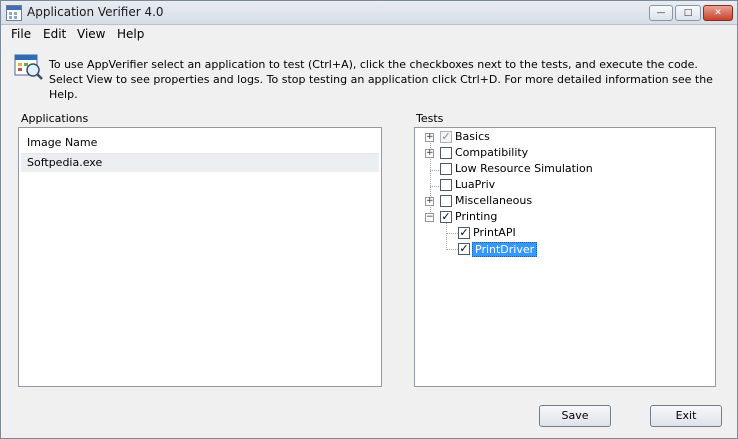 This screenshot has height=439, width=738. I want to click on tree-item-label: PrintAPI, so click(494, 232).